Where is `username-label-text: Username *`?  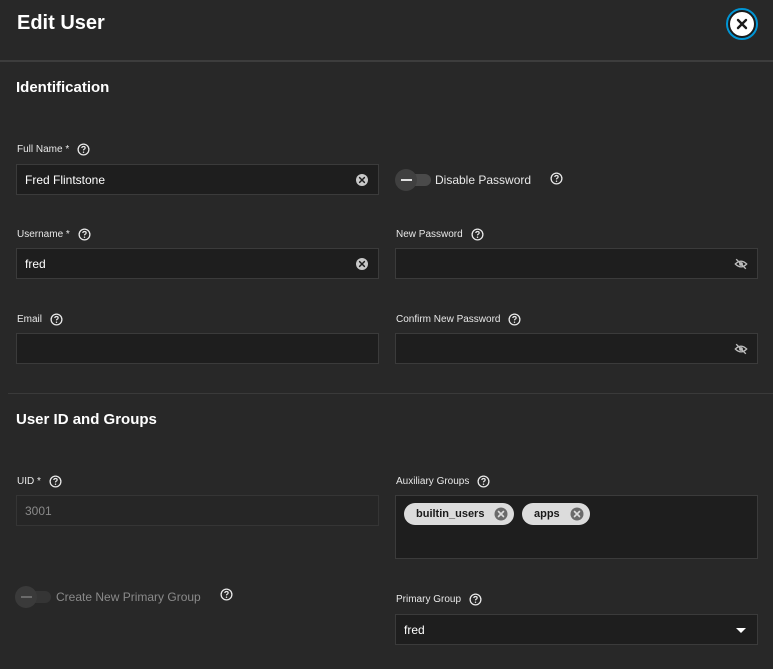 username-label-text: Username * is located at coordinates (43, 234).